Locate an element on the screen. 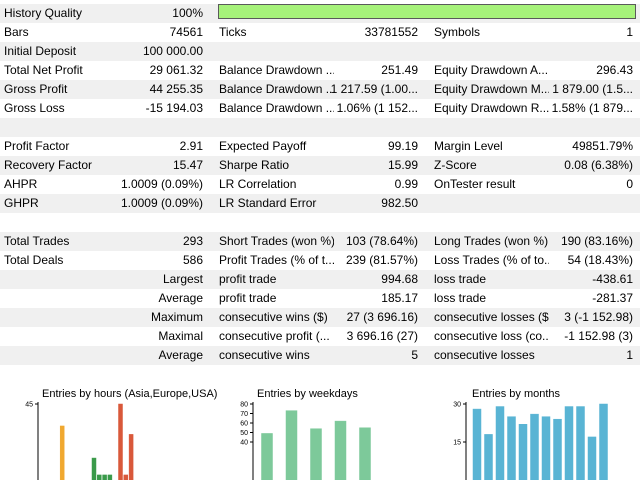 Image resolution: width=640 pixels, height=480 pixels. chart-plot: 80 70 60 50 40 is located at coordinates (305, 441).